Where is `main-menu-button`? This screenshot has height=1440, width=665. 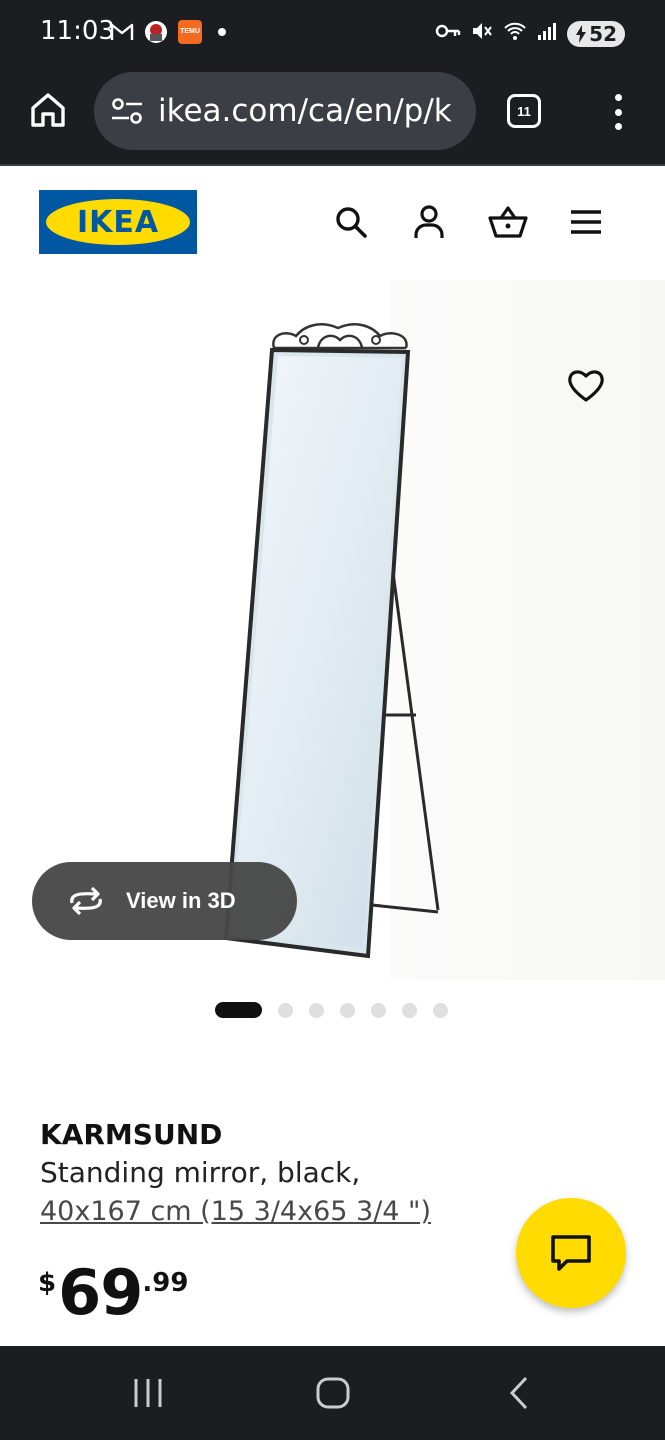 main-menu-button is located at coordinates (586, 222).